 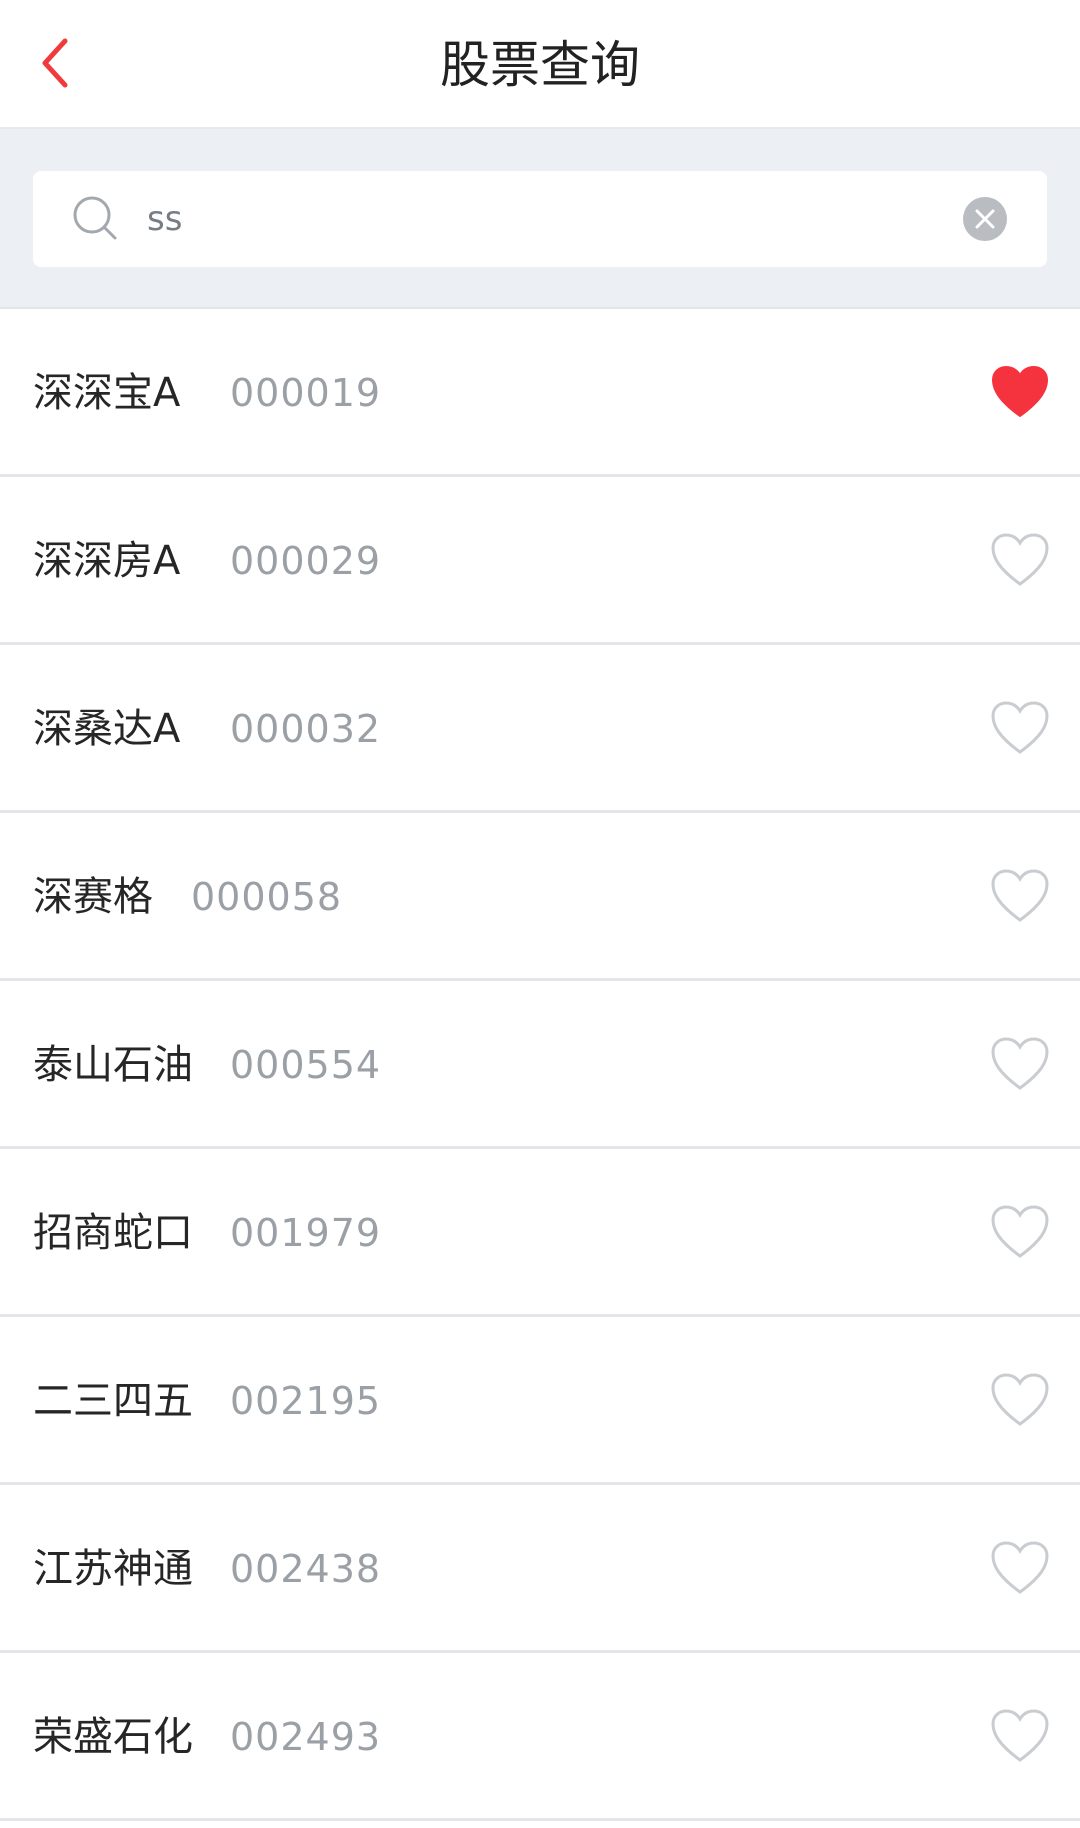 I want to click on search-box, so click(x=540, y=219).